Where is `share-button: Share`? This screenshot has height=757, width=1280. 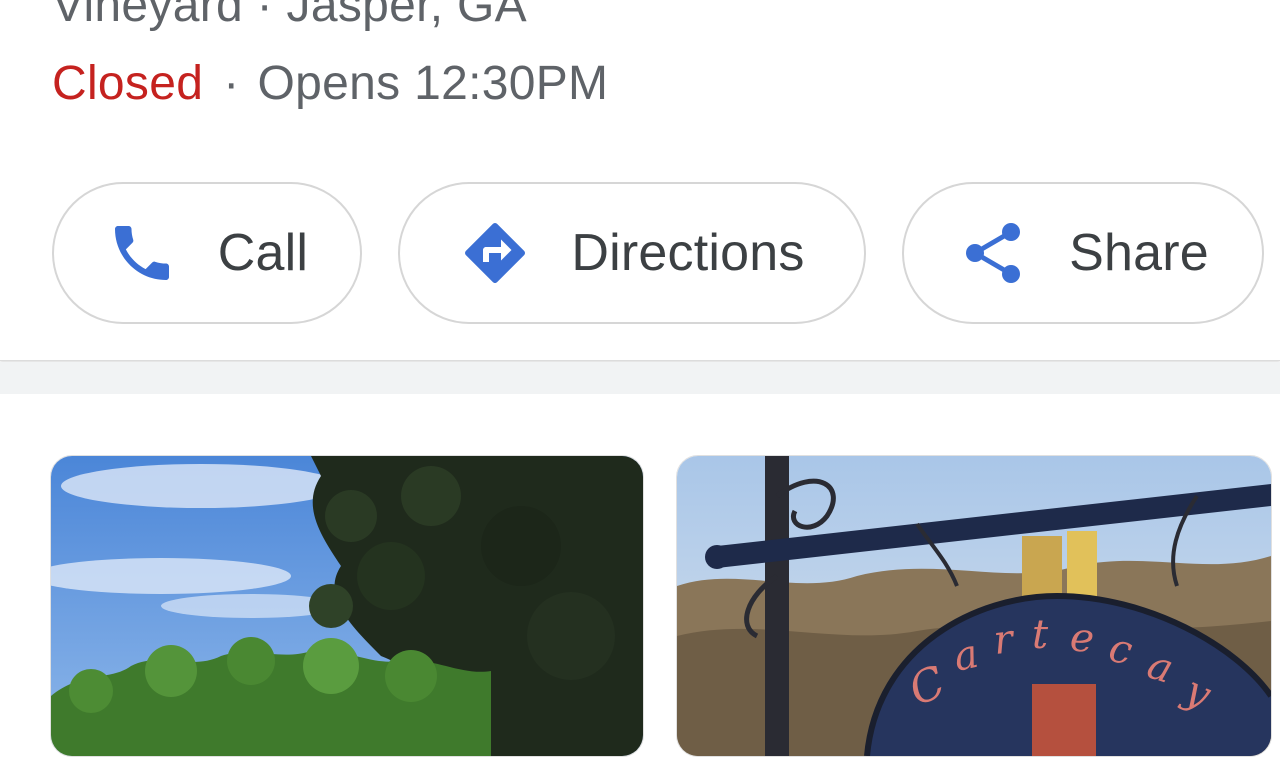
share-button: Share is located at coordinates (1083, 253).